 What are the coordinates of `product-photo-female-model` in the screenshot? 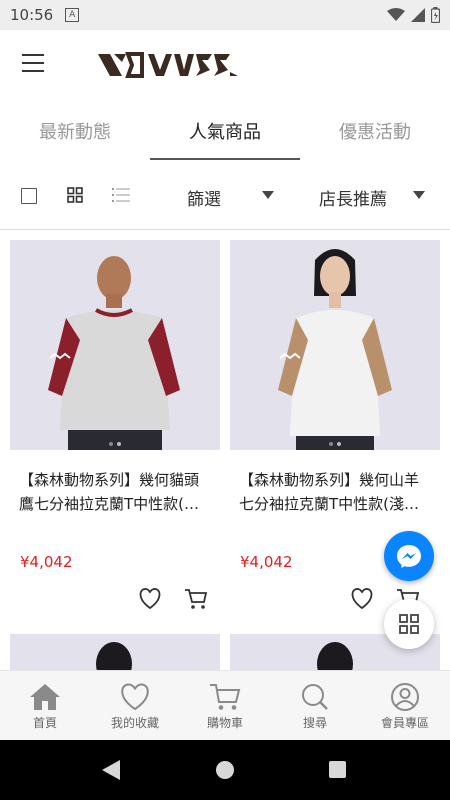 It's located at (335, 345).